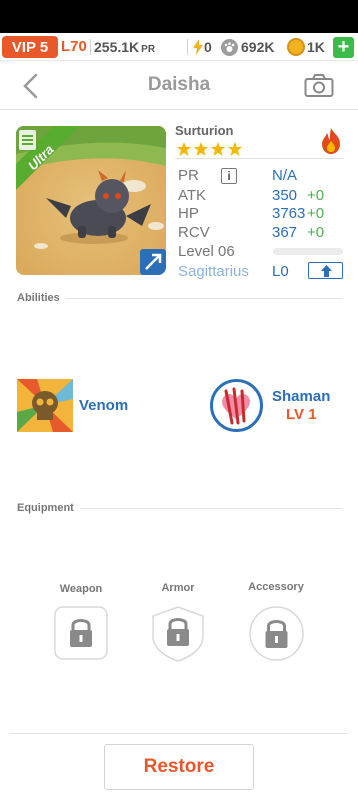  I want to click on status-bar, so click(179, 16).